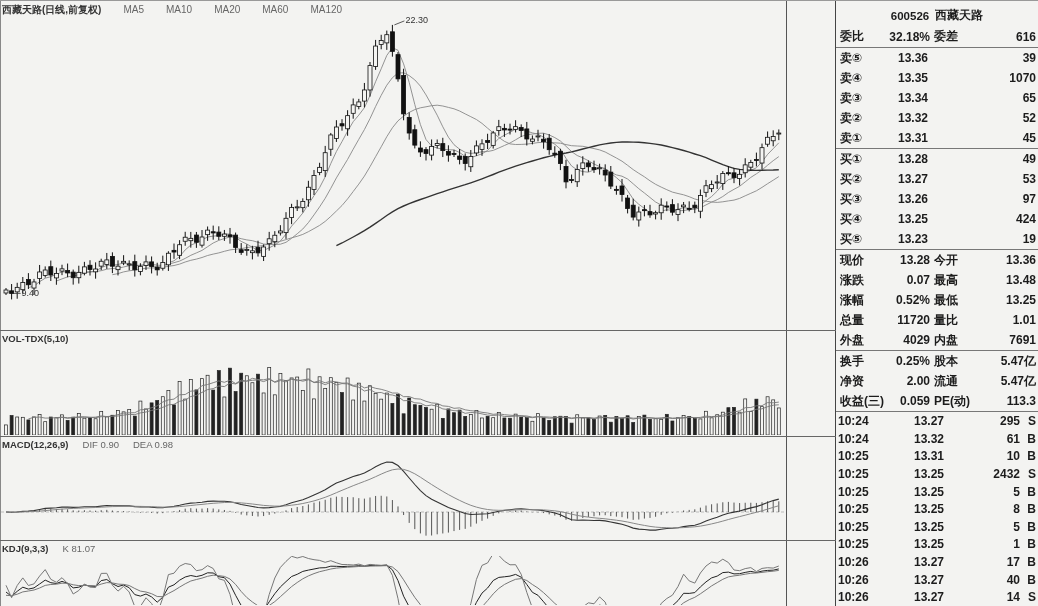  What do you see at coordinates (1028, 138) in the screenshot?
I see `order-volume: 45` at bounding box center [1028, 138].